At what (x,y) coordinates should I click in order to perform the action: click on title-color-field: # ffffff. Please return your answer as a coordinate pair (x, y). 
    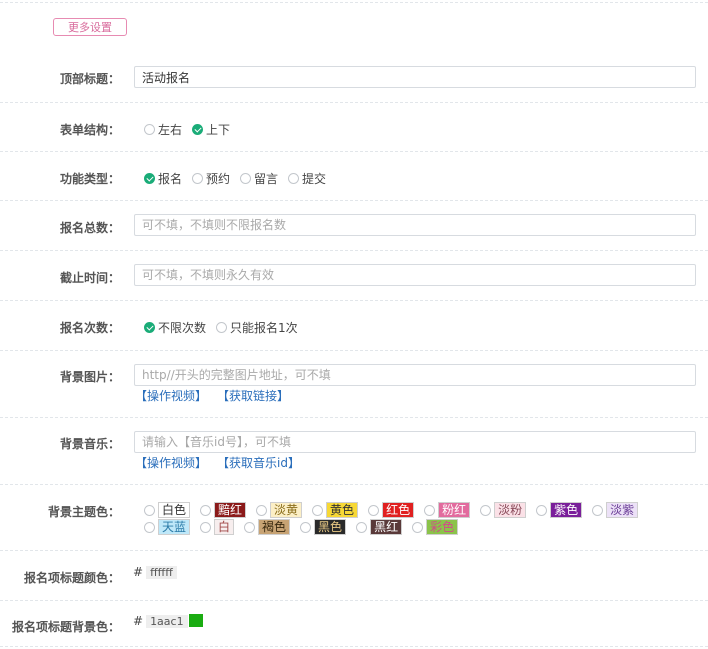
    Looking at the image, I should click on (162, 572).